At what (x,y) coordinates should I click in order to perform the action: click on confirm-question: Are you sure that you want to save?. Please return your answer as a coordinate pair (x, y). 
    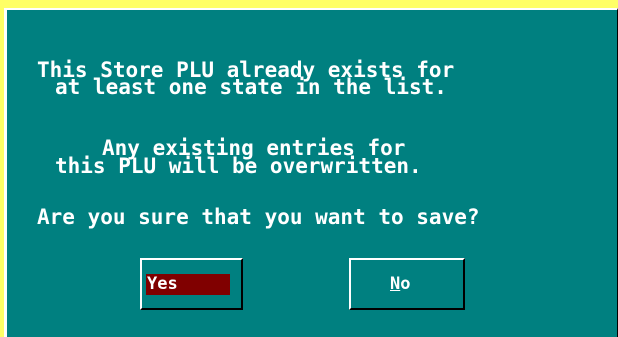
    Looking at the image, I should click on (258, 217).